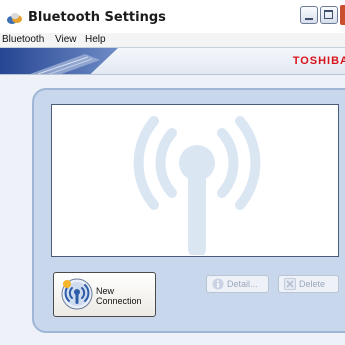  I want to click on menu-bar: Bluetooth View Help, so click(172, 40).